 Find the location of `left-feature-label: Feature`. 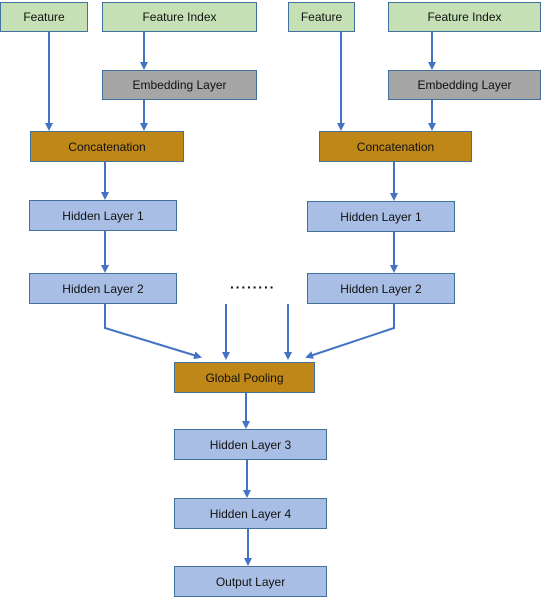

left-feature-label: Feature is located at coordinates (44, 17).